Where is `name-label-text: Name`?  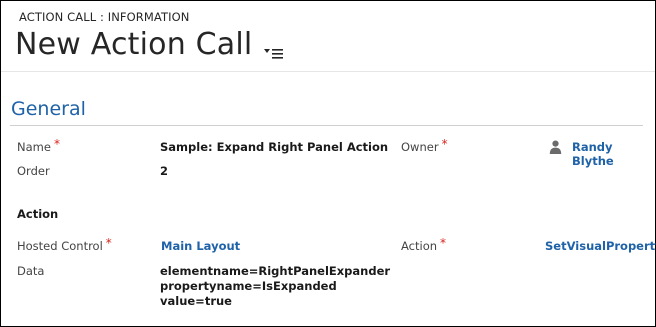 name-label-text: Name is located at coordinates (34, 147).